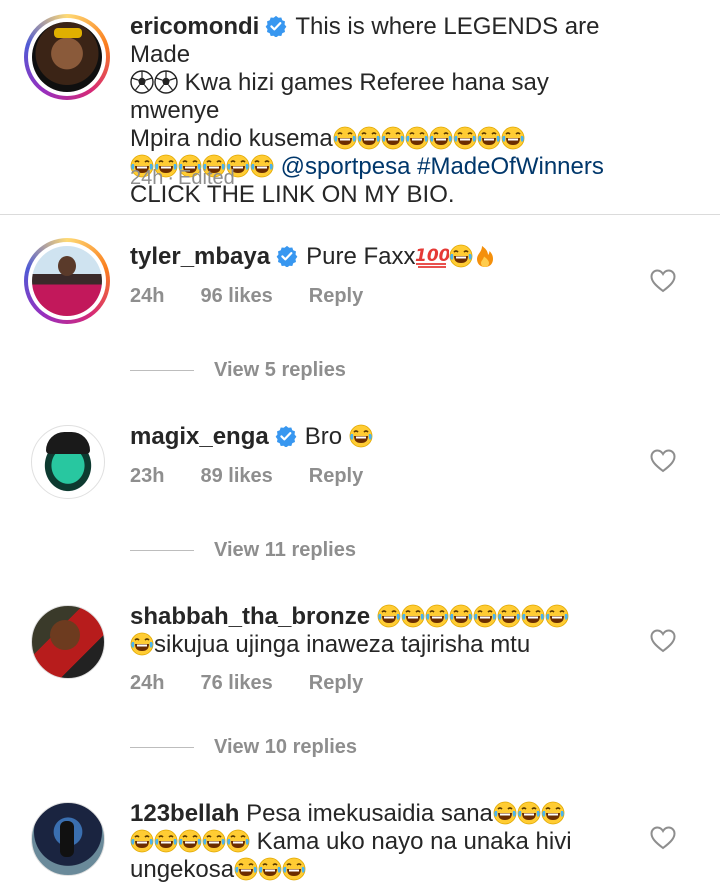 The height and width of the screenshot is (893, 720). I want to click on view-replies-button: View 10 replies, so click(243, 747).